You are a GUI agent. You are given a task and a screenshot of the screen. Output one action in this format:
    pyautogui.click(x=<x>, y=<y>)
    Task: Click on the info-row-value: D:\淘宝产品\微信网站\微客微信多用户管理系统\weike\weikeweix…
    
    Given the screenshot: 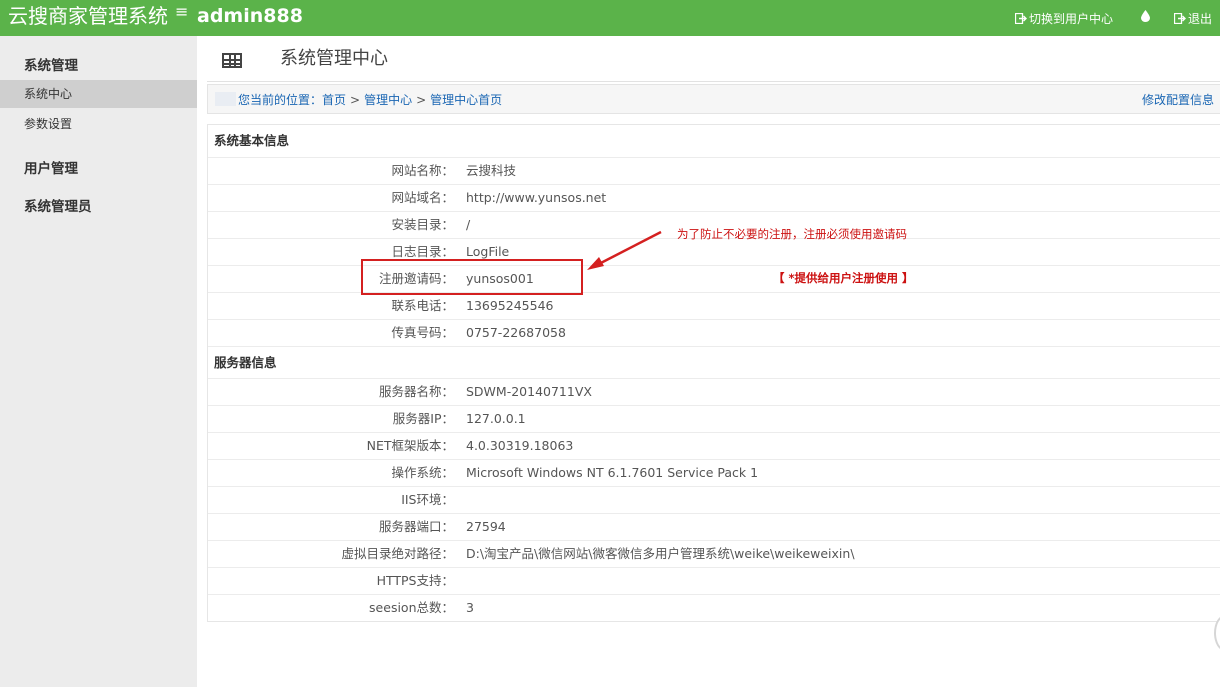 What is the action you would take?
    pyautogui.click(x=660, y=553)
    